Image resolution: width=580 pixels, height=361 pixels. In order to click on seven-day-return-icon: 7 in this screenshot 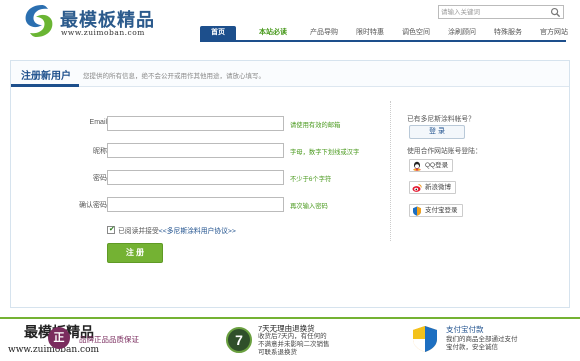, I will do `click(239, 340)`.